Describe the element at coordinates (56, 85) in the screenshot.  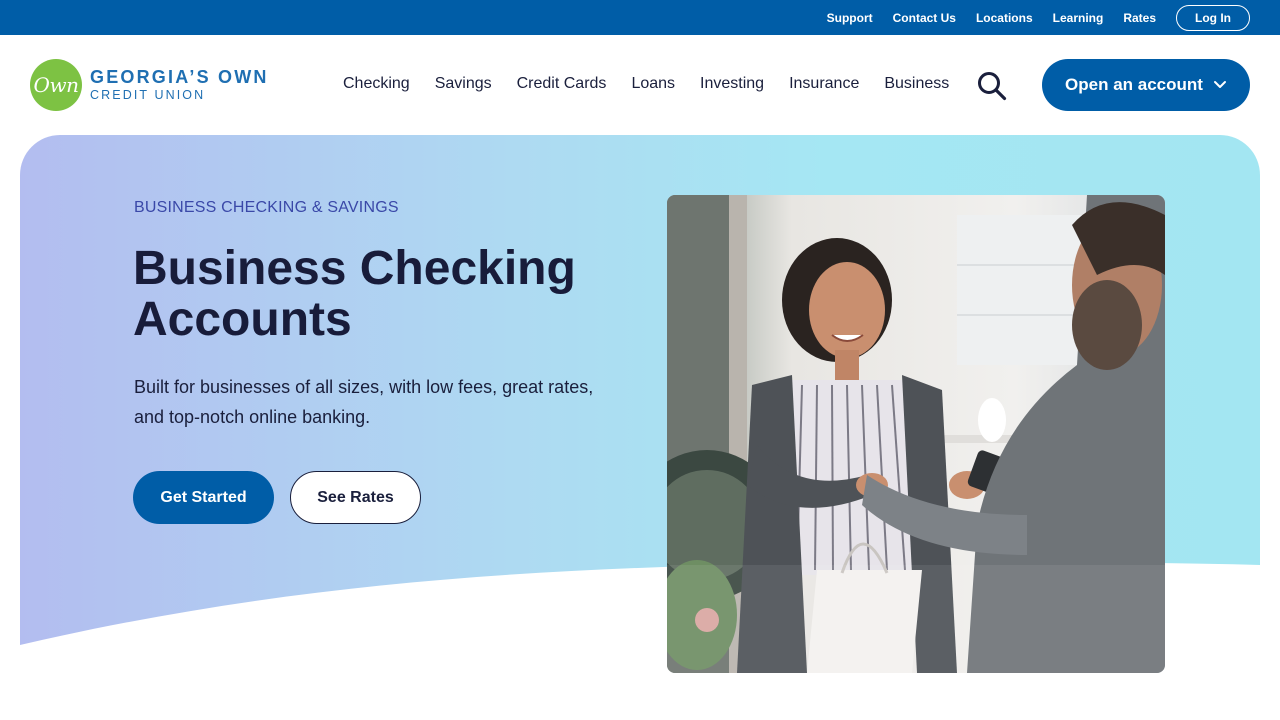
I see `logo-mark: Own` at that location.